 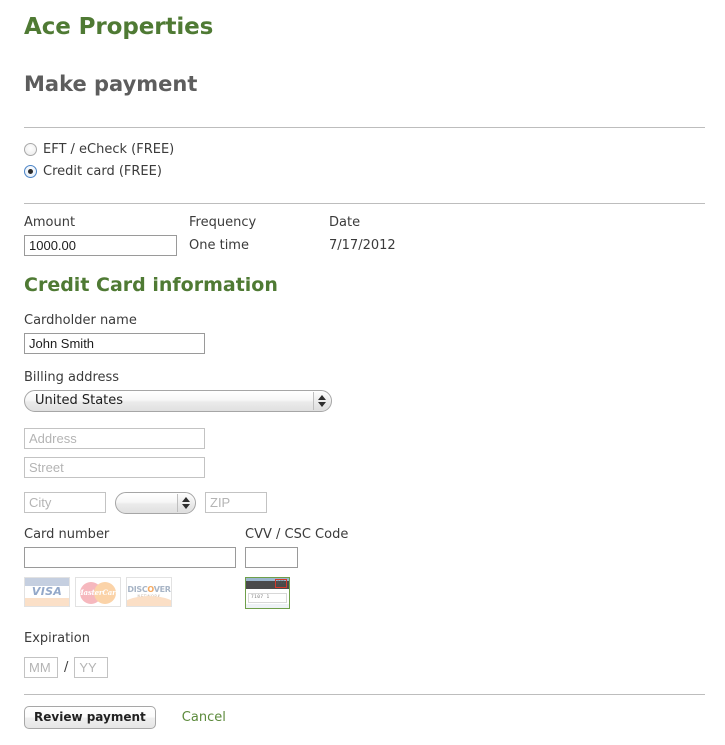 What do you see at coordinates (204, 717) in the screenshot?
I see `cancel-link: Cancel` at bounding box center [204, 717].